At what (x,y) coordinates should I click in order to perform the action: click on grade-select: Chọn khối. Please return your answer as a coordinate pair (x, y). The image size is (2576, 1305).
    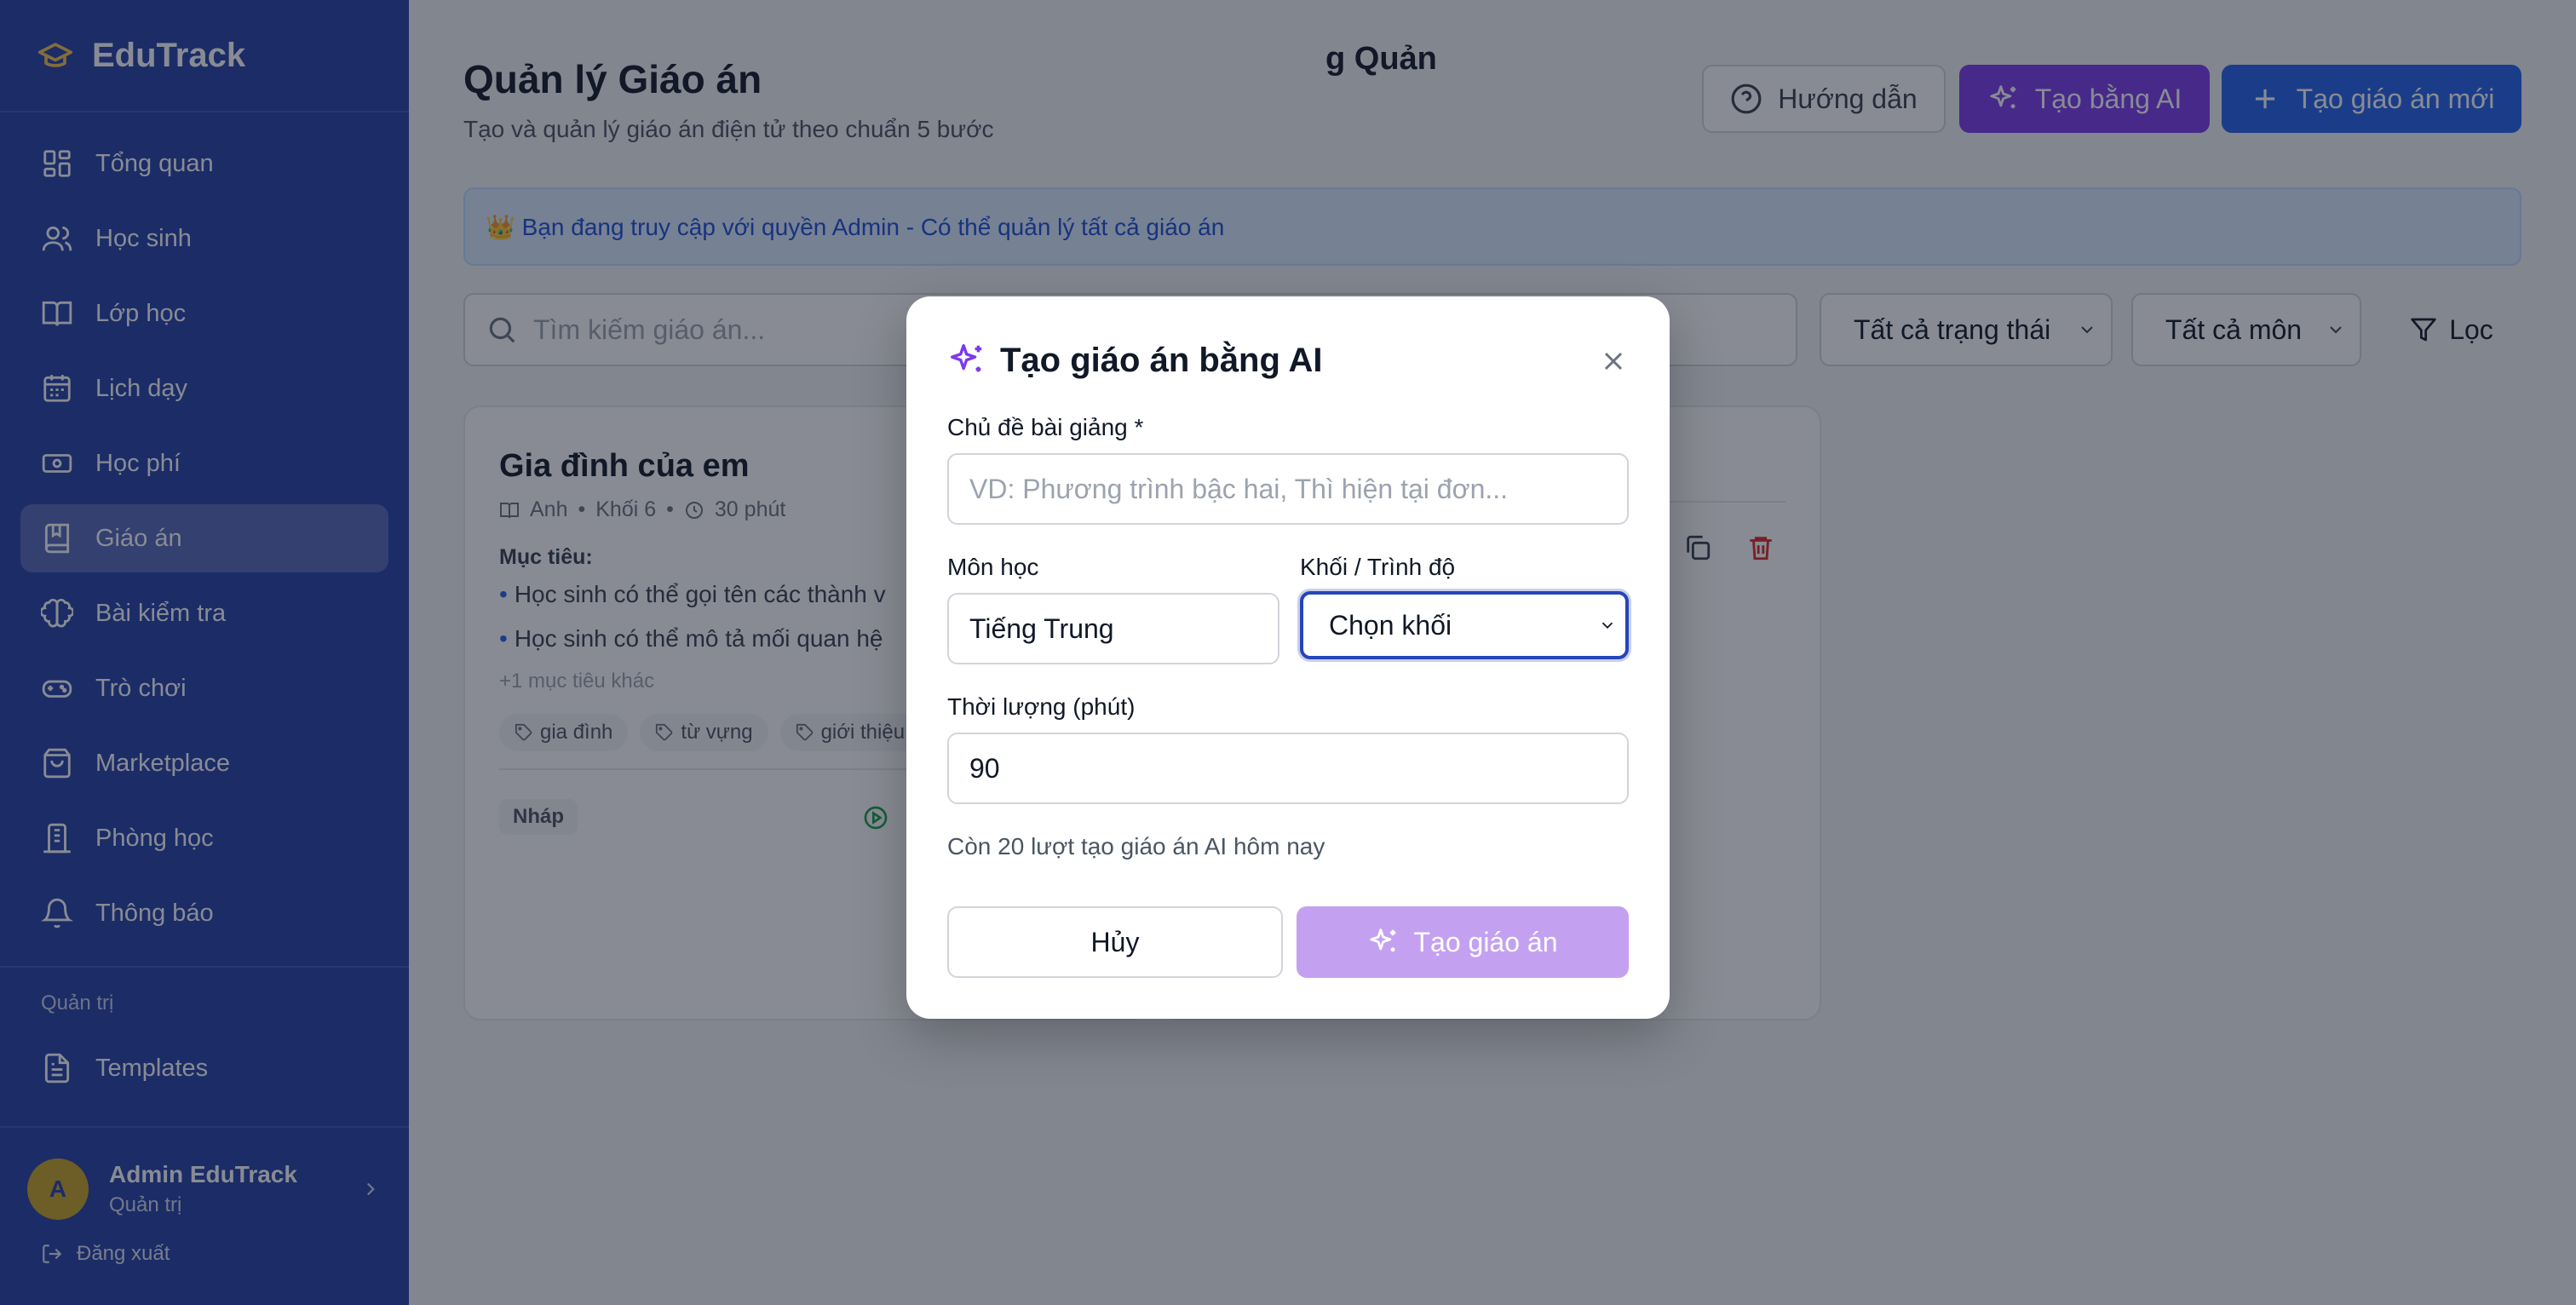
    Looking at the image, I should click on (1465, 625).